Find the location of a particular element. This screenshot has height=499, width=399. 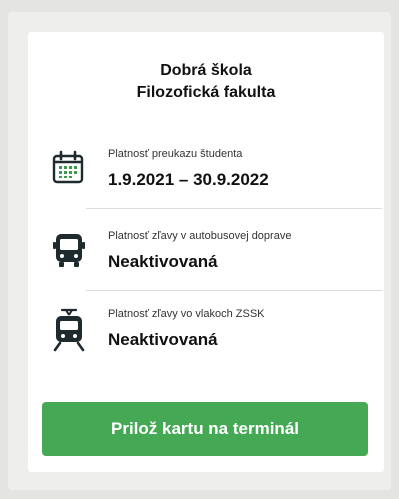

card-validity-label: Platnosť preukazu študenta is located at coordinates (175, 154).